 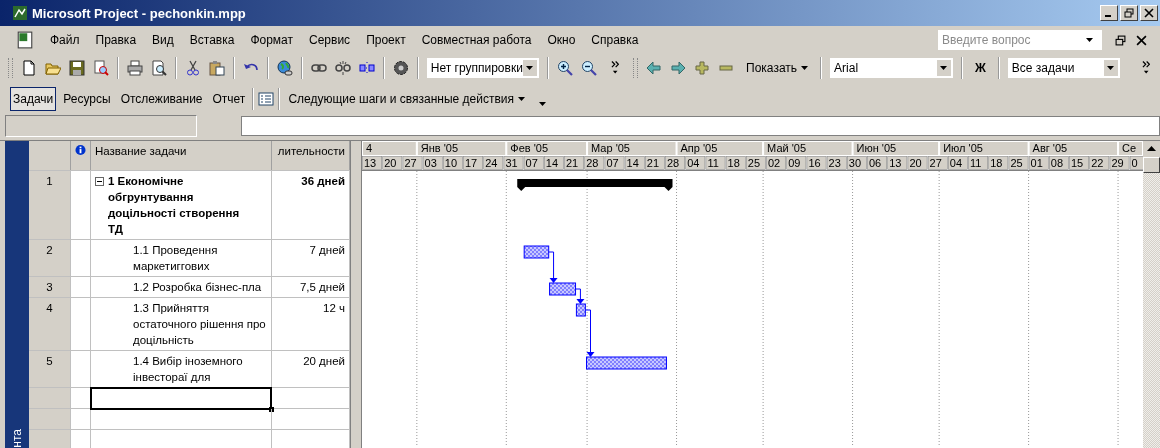 What do you see at coordinates (654, 68) in the screenshot?
I see `left-arrow-icon` at bounding box center [654, 68].